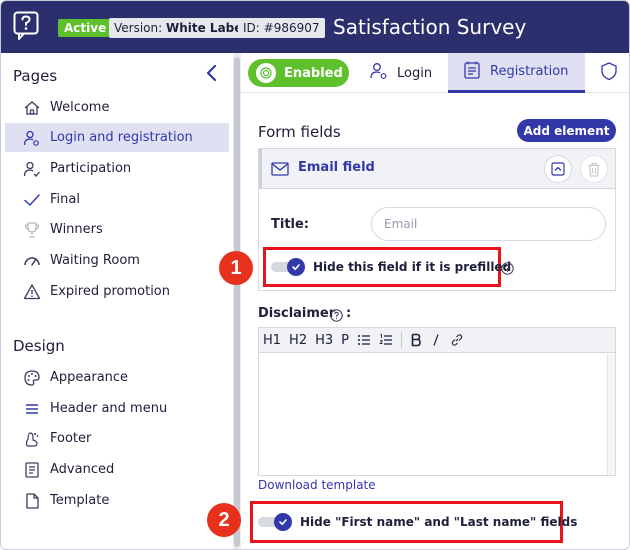 The width and height of the screenshot is (630, 550). What do you see at coordinates (345, 340) in the screenshot?
I see `paragraph-button: P` at bounding box center [345, 340].